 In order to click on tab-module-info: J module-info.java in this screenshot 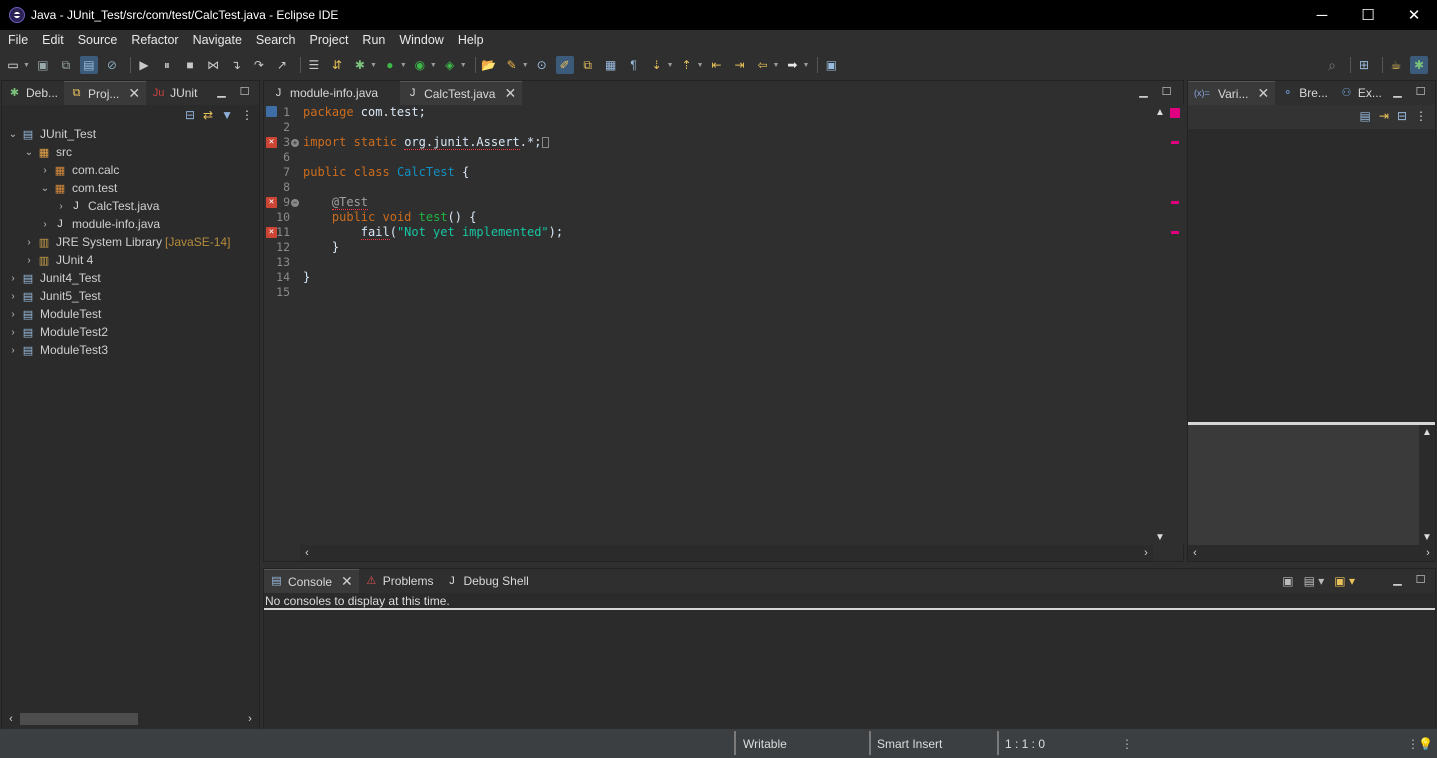, I will do `click(324, 93)`.